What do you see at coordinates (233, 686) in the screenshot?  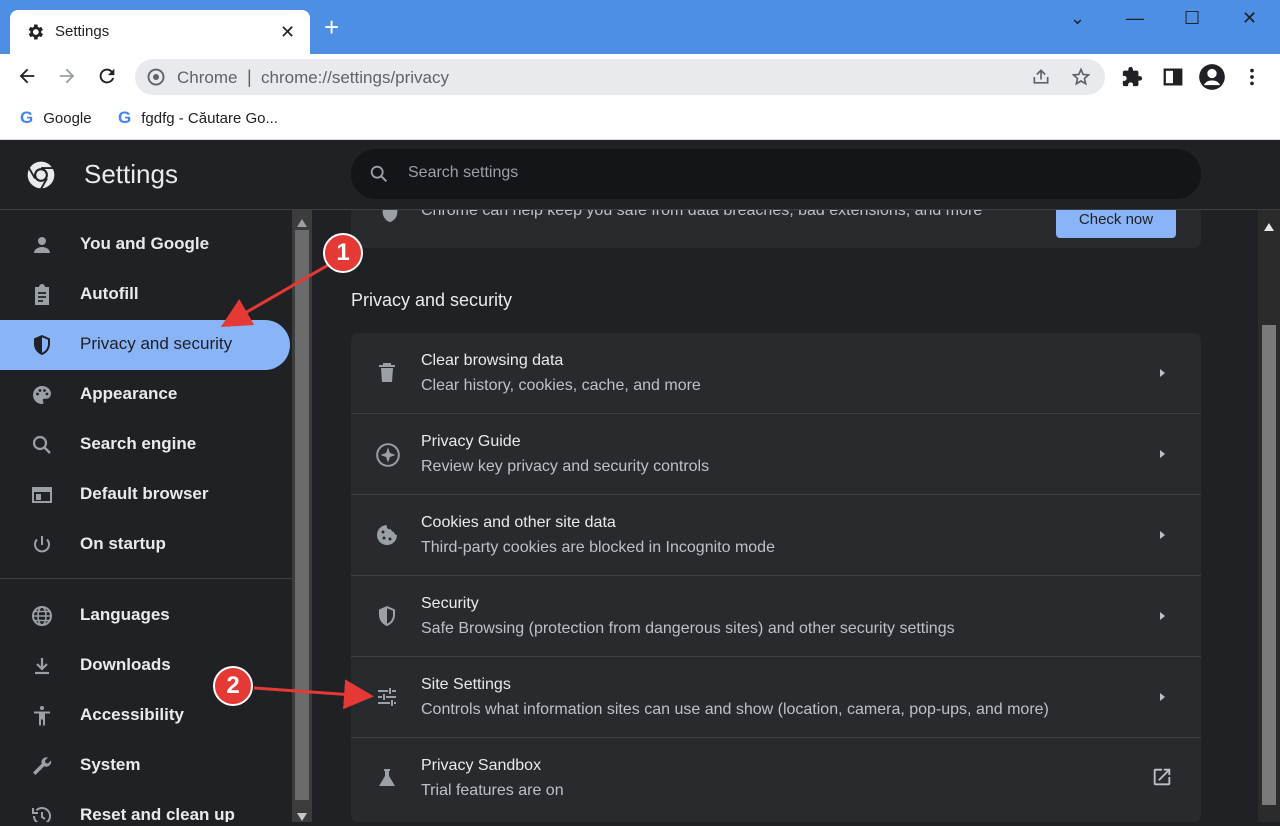 I see `annotation-badge-2: 2` at bounding box center [233, 686].